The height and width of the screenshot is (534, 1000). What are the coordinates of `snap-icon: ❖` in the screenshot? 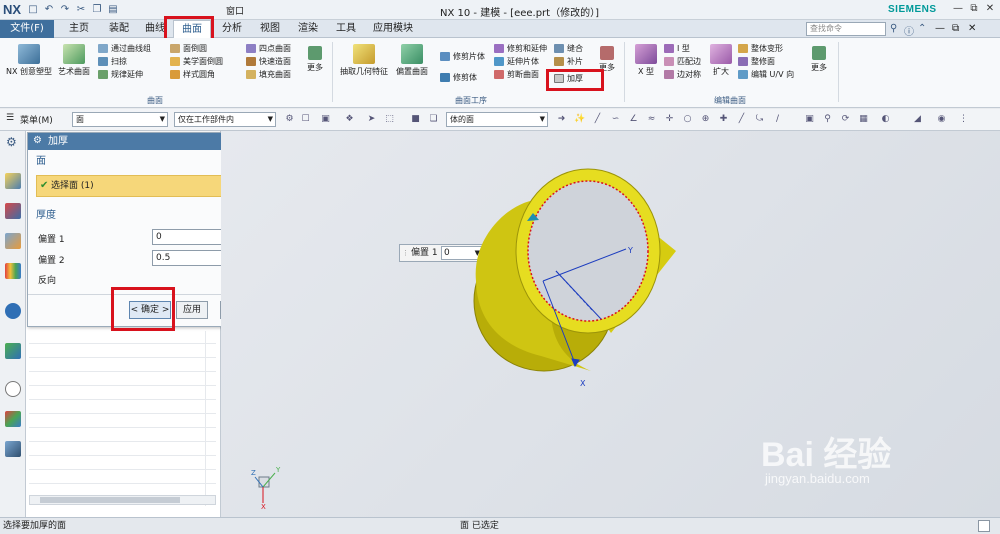 It's located at (349, 119).